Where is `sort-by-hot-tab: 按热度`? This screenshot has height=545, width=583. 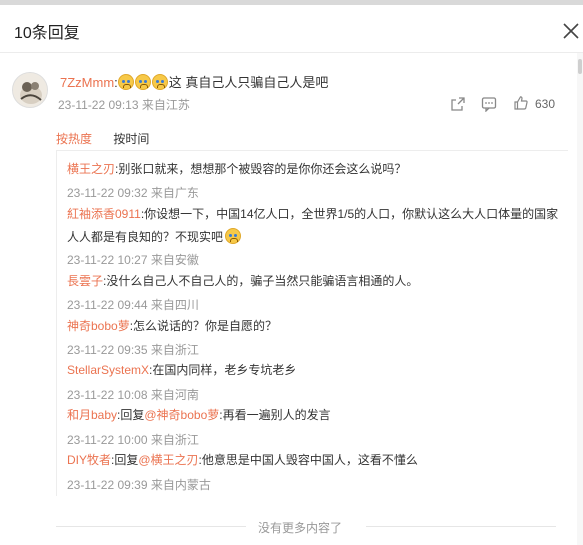 sort-by-hot-tab: 按热度 is located at coordinates (74, 138).